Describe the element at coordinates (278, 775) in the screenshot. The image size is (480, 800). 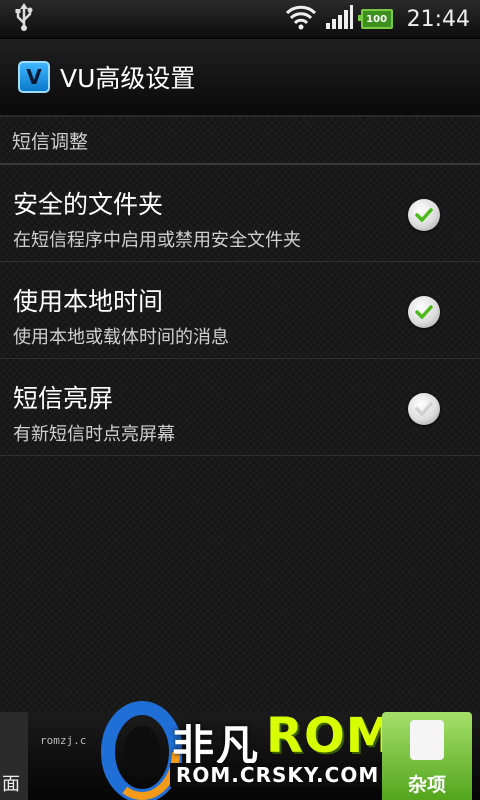
I see `watermark-url: ROM.CRSKY.COM` at that location.